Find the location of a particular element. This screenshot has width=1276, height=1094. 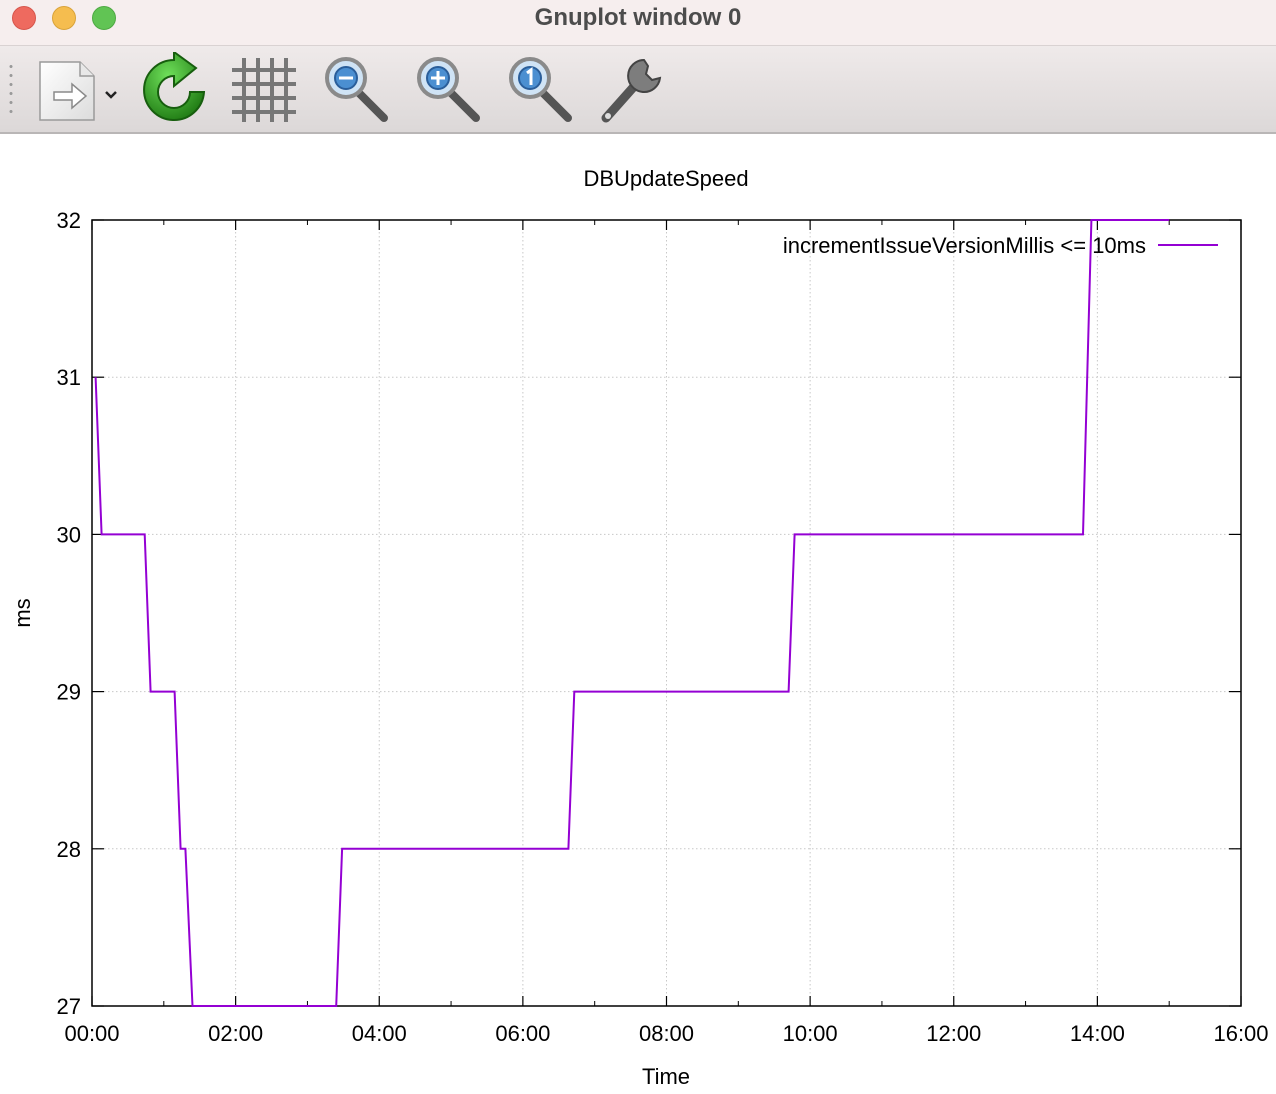

toolbar is located at coordinates (638, 90).